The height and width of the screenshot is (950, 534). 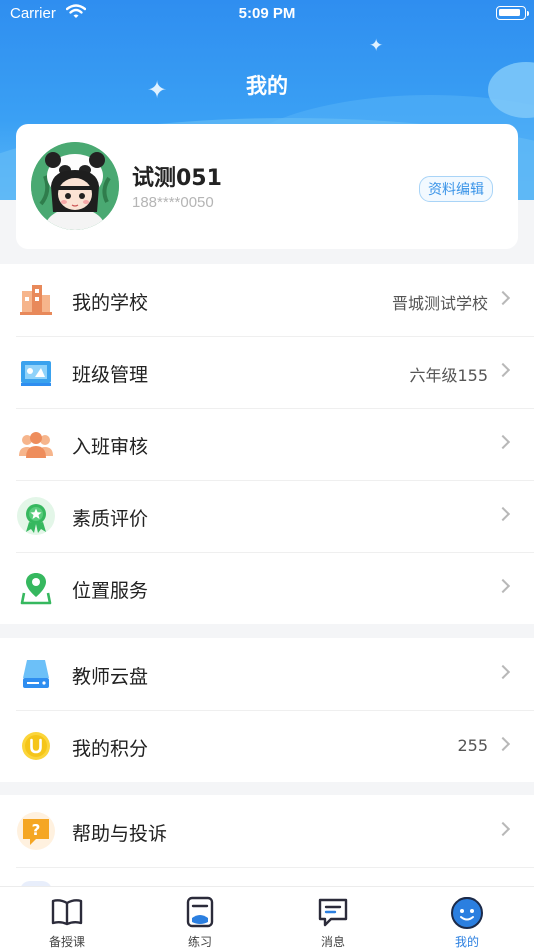 What do you see at coordinates (66, 942) in the screenshot?
I see `tab-label: 备授课` at bounding box center [66, 942].